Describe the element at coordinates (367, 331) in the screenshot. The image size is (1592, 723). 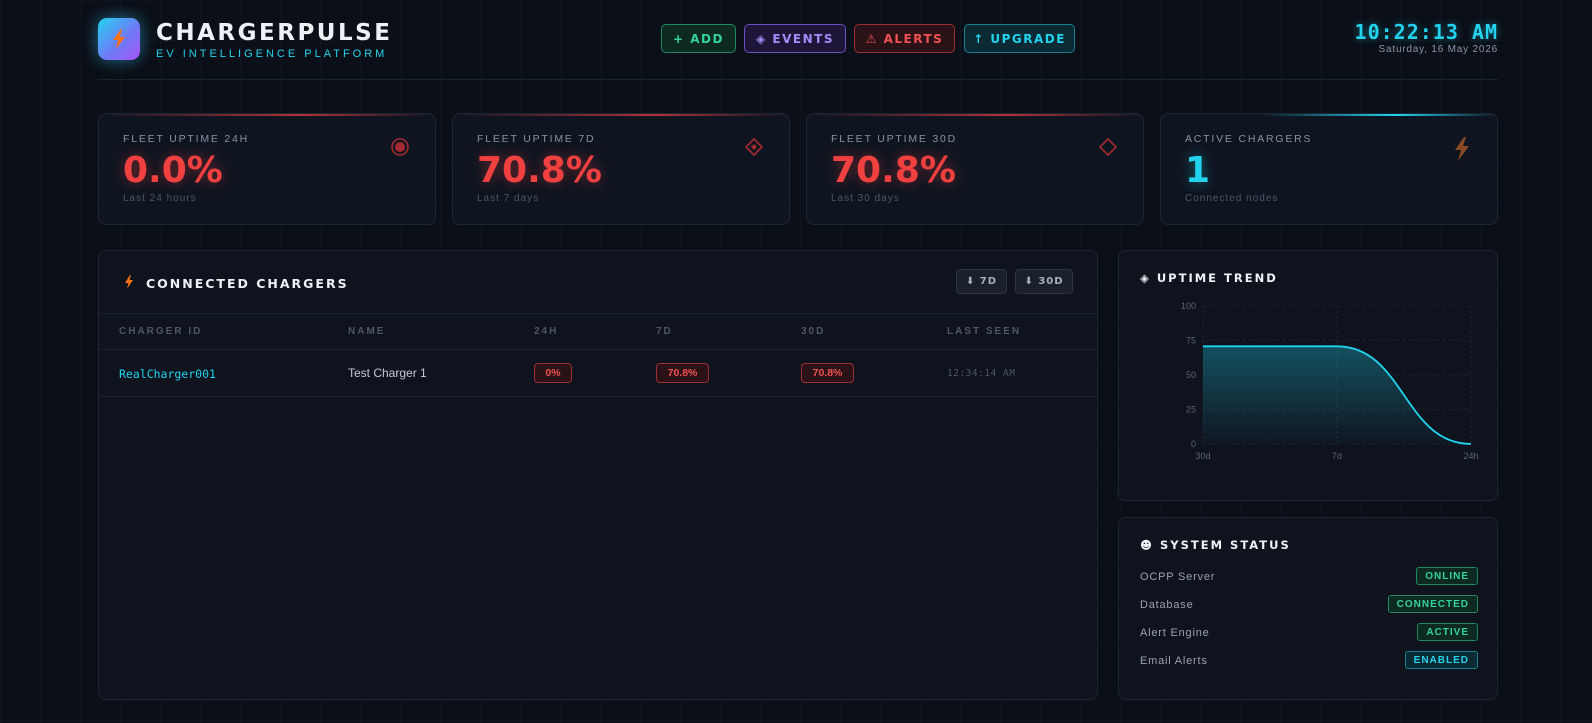
I see `column-header: NAME` at that location.